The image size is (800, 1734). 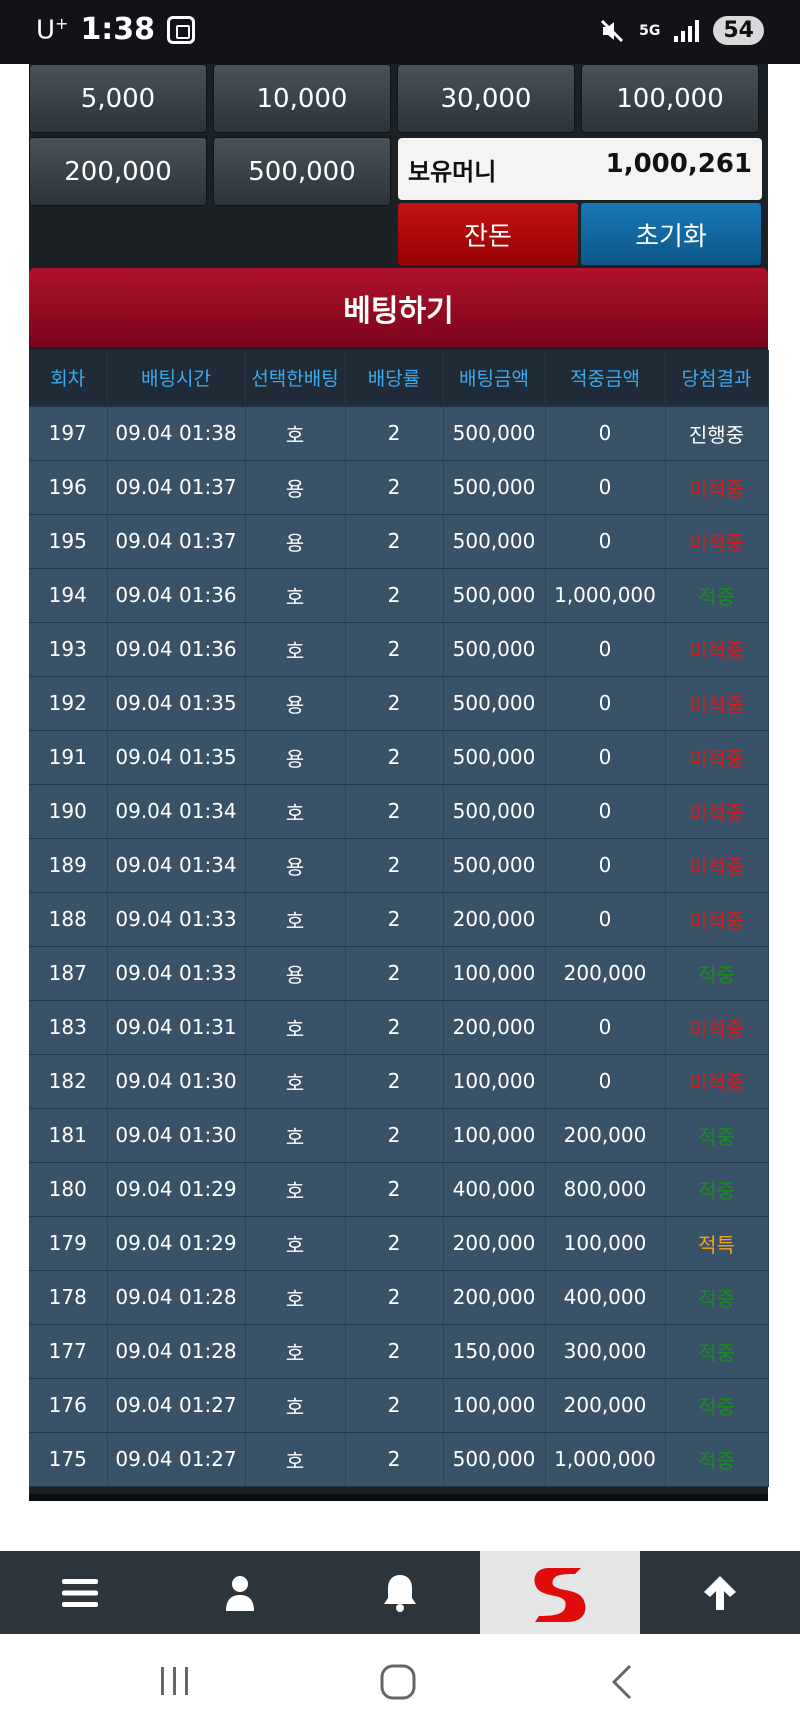 I want to click on cell-win-amount: 200,000, so click(x=605, y=1135).